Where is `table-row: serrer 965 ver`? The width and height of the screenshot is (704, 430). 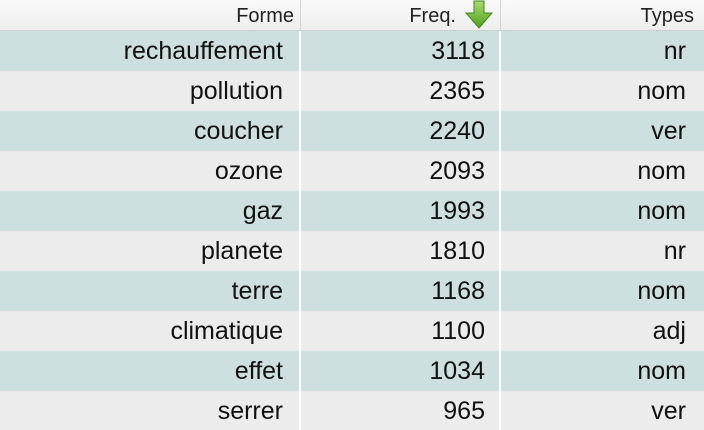
table-row: serrer 965 ver is located at coordinates (352, 410).